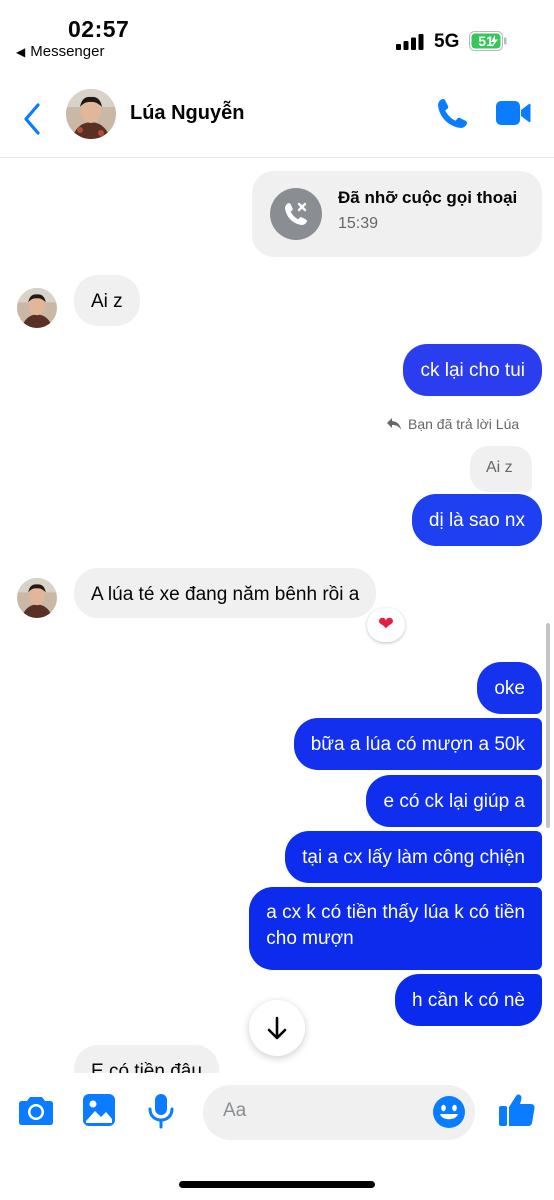 The width and height of the screenshot is (554, 1200). I want to click on outgoing-message: ck lại cho tui, so click(472, 370).